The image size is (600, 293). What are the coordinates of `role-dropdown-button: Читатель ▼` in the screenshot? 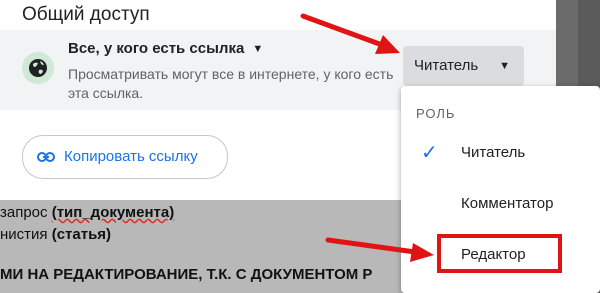 It's located at (463, 66).